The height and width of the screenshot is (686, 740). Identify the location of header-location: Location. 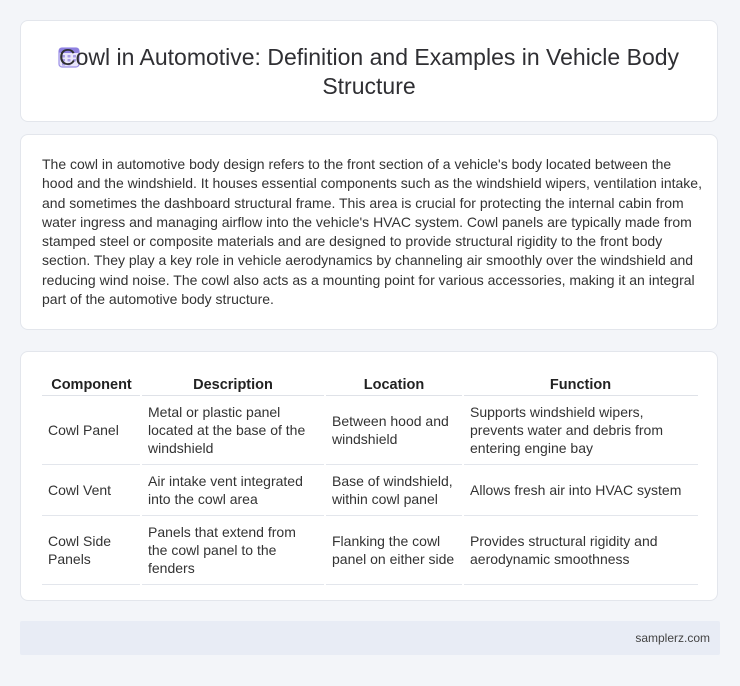
(394, 385).